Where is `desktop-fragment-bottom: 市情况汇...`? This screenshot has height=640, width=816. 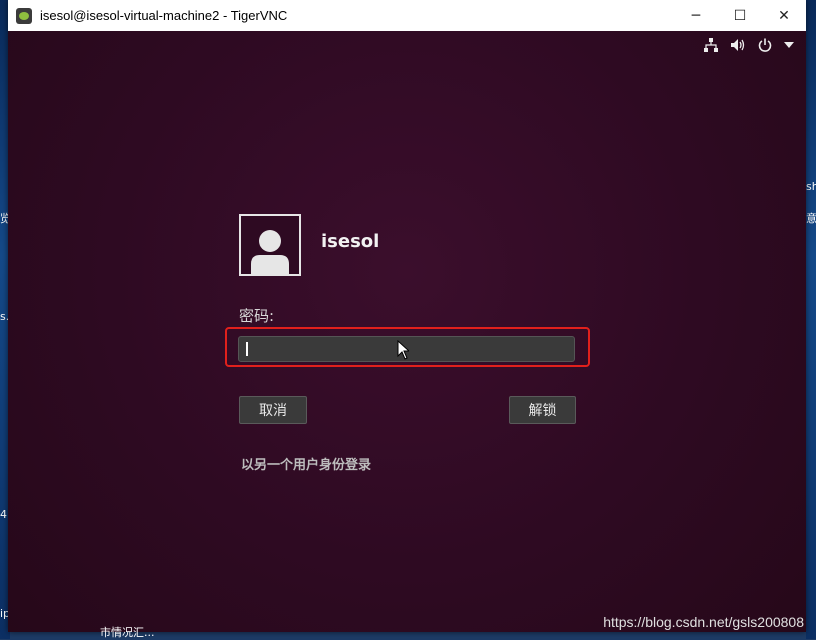
desktop-fragment-bottom: 市情况汇... is located at coordinates (127, 632).